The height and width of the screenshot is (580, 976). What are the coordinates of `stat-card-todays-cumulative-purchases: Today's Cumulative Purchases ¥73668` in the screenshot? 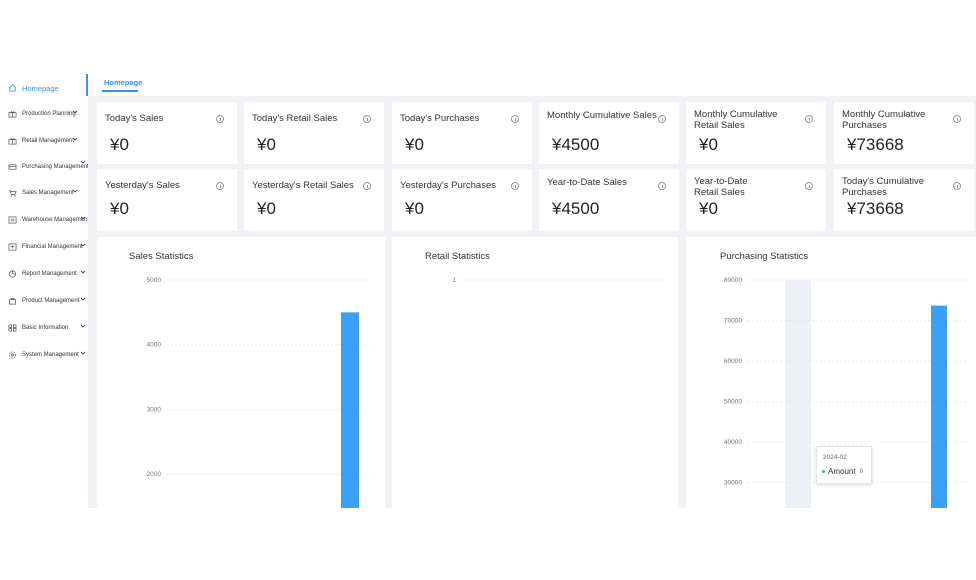 It's located at (904, 200).